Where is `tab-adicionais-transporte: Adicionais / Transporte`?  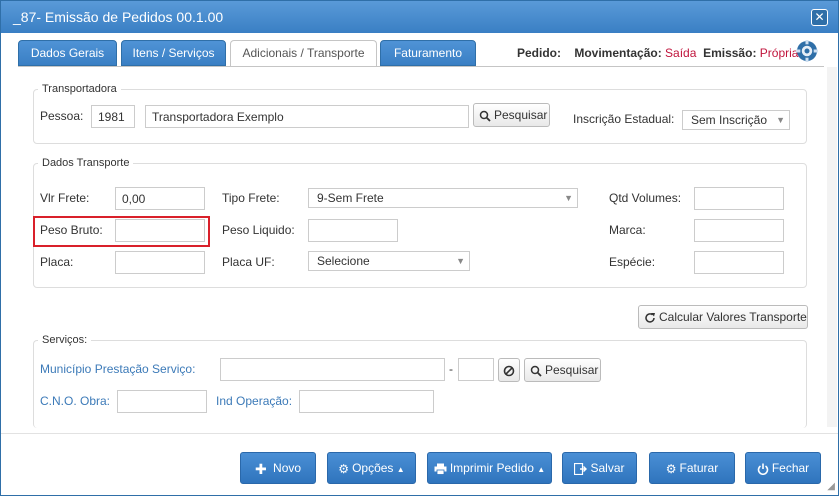 tab-adicionais-transporte: Adicionais / Transporte is located at coordinates (303, 53).